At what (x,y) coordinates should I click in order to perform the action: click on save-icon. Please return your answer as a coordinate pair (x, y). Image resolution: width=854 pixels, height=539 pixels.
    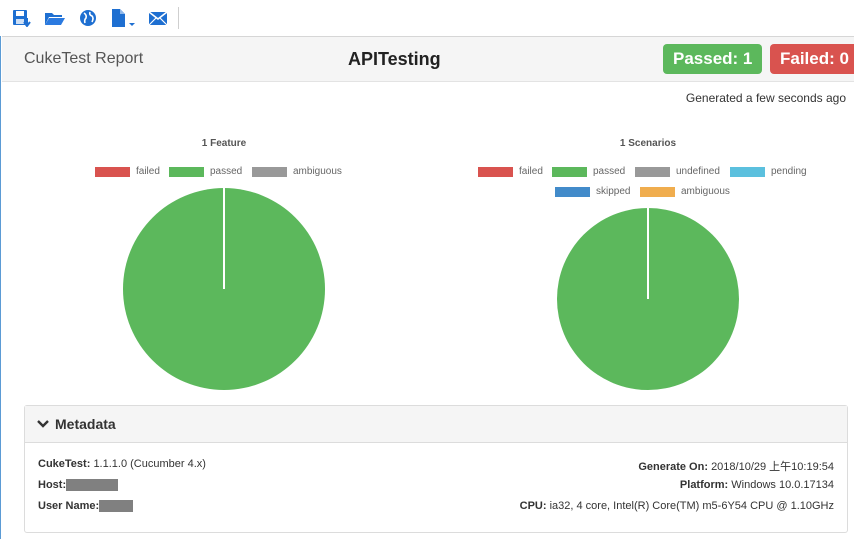
    Looking at the image, I should click on (22, 18).